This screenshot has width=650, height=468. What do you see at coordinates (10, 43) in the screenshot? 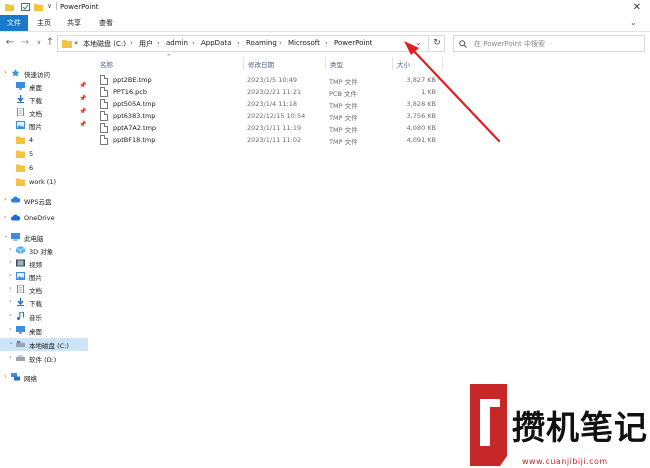
I see `back-icon: ←` at bounding box center [10, 43].